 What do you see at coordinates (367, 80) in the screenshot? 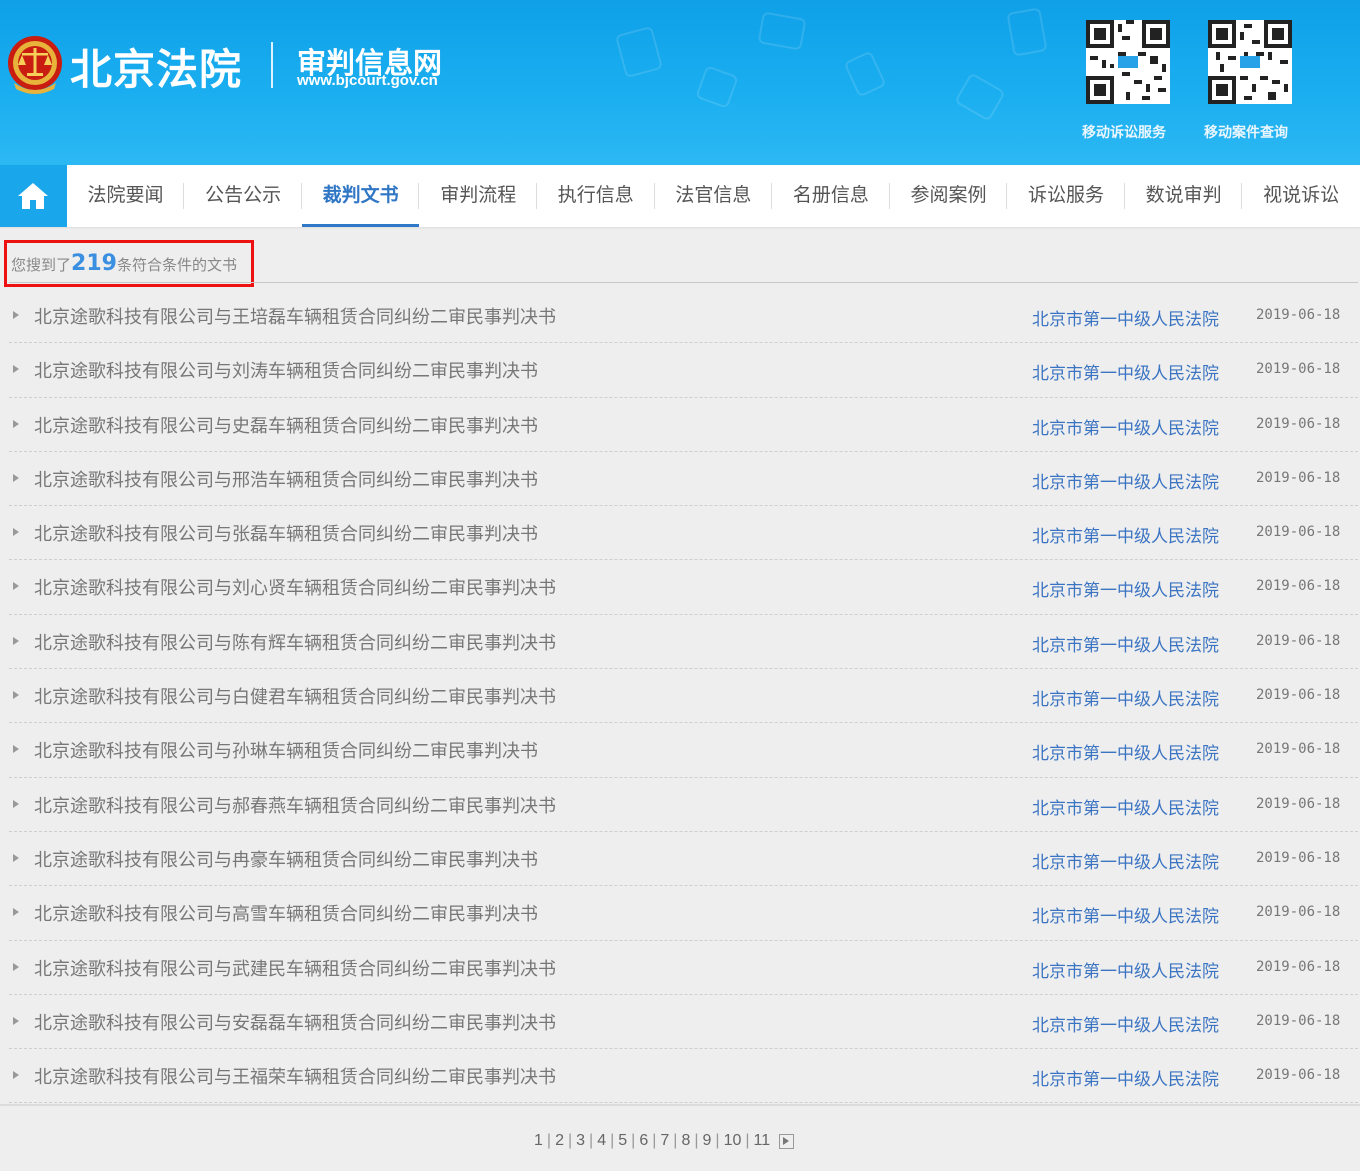
I see `logo-url: www.bjcourt.gov.cn` at bounding box center [367, 80].